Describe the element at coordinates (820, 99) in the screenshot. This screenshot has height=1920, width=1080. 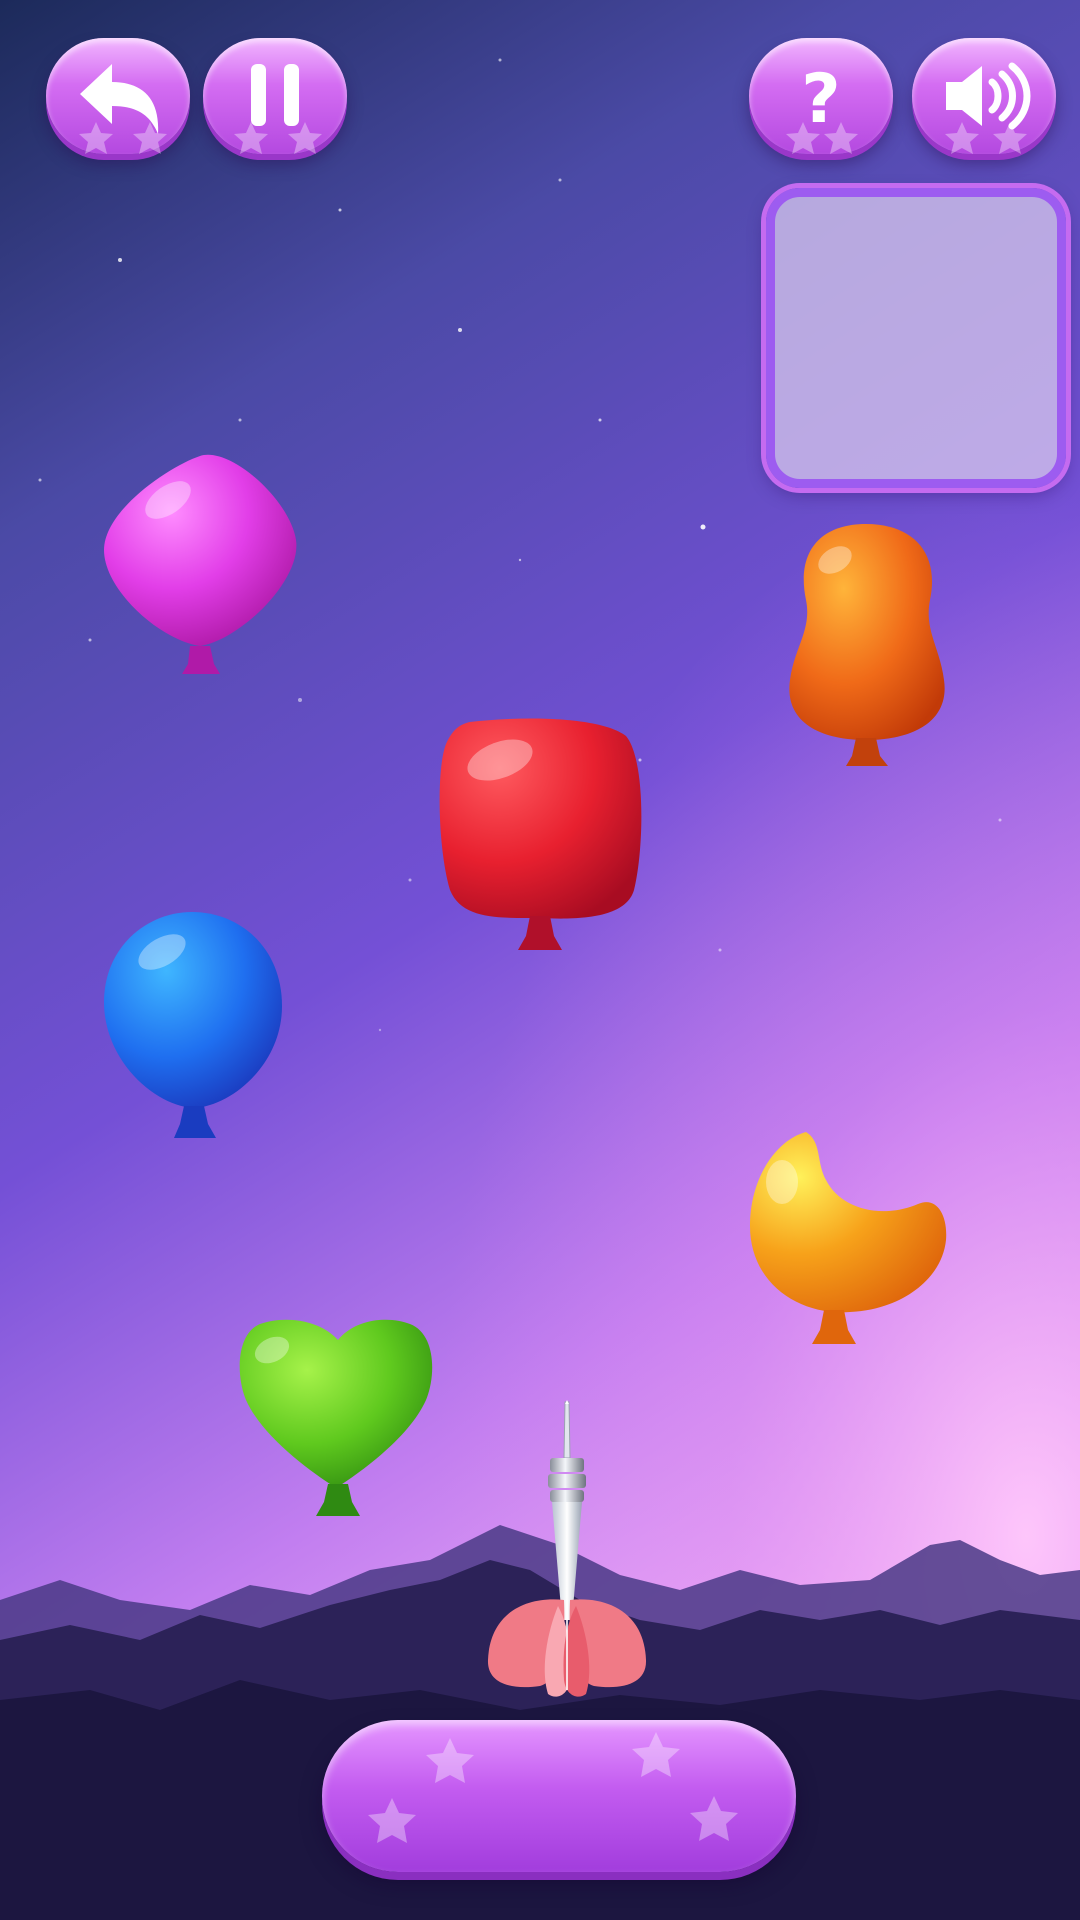
I see `help-glyph: ?` at that location.